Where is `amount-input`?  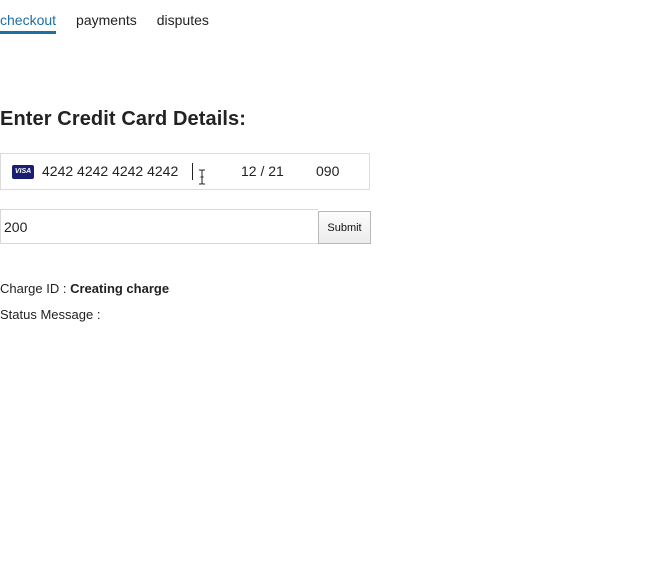 amount-input is located at coordinates (159, 226).